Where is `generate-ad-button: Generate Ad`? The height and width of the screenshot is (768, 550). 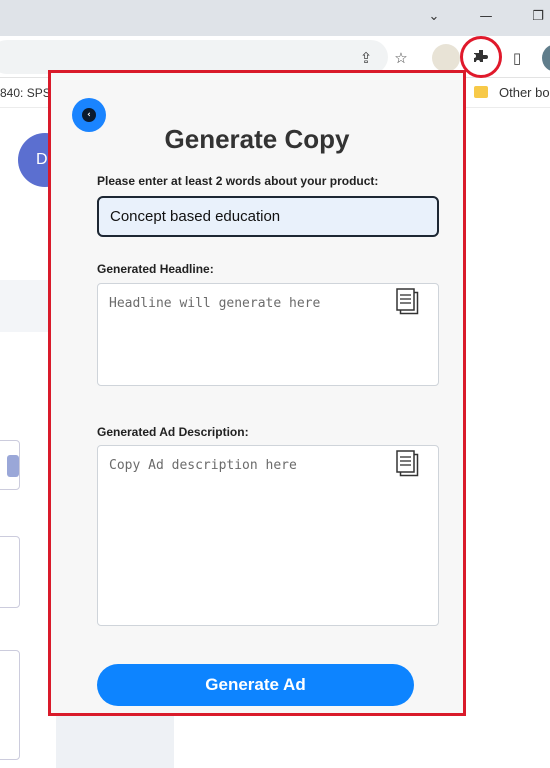
generate-ad-button: Generate Ad is located at coordinates (255, 685).